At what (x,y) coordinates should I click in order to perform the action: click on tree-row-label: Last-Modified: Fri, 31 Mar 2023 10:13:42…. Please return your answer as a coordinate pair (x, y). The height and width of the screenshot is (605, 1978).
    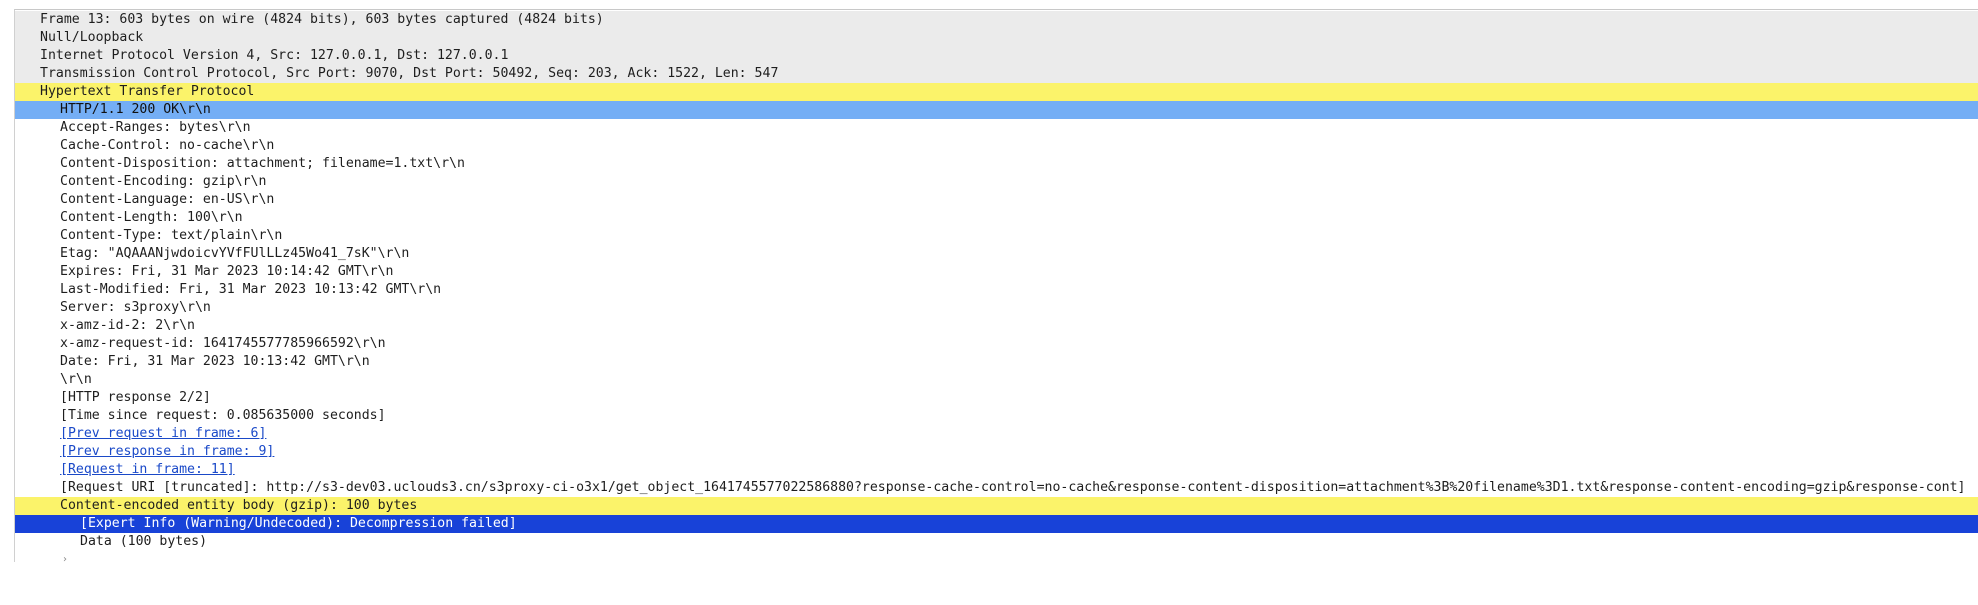
    Looking at the image, I should click on (251, 289).